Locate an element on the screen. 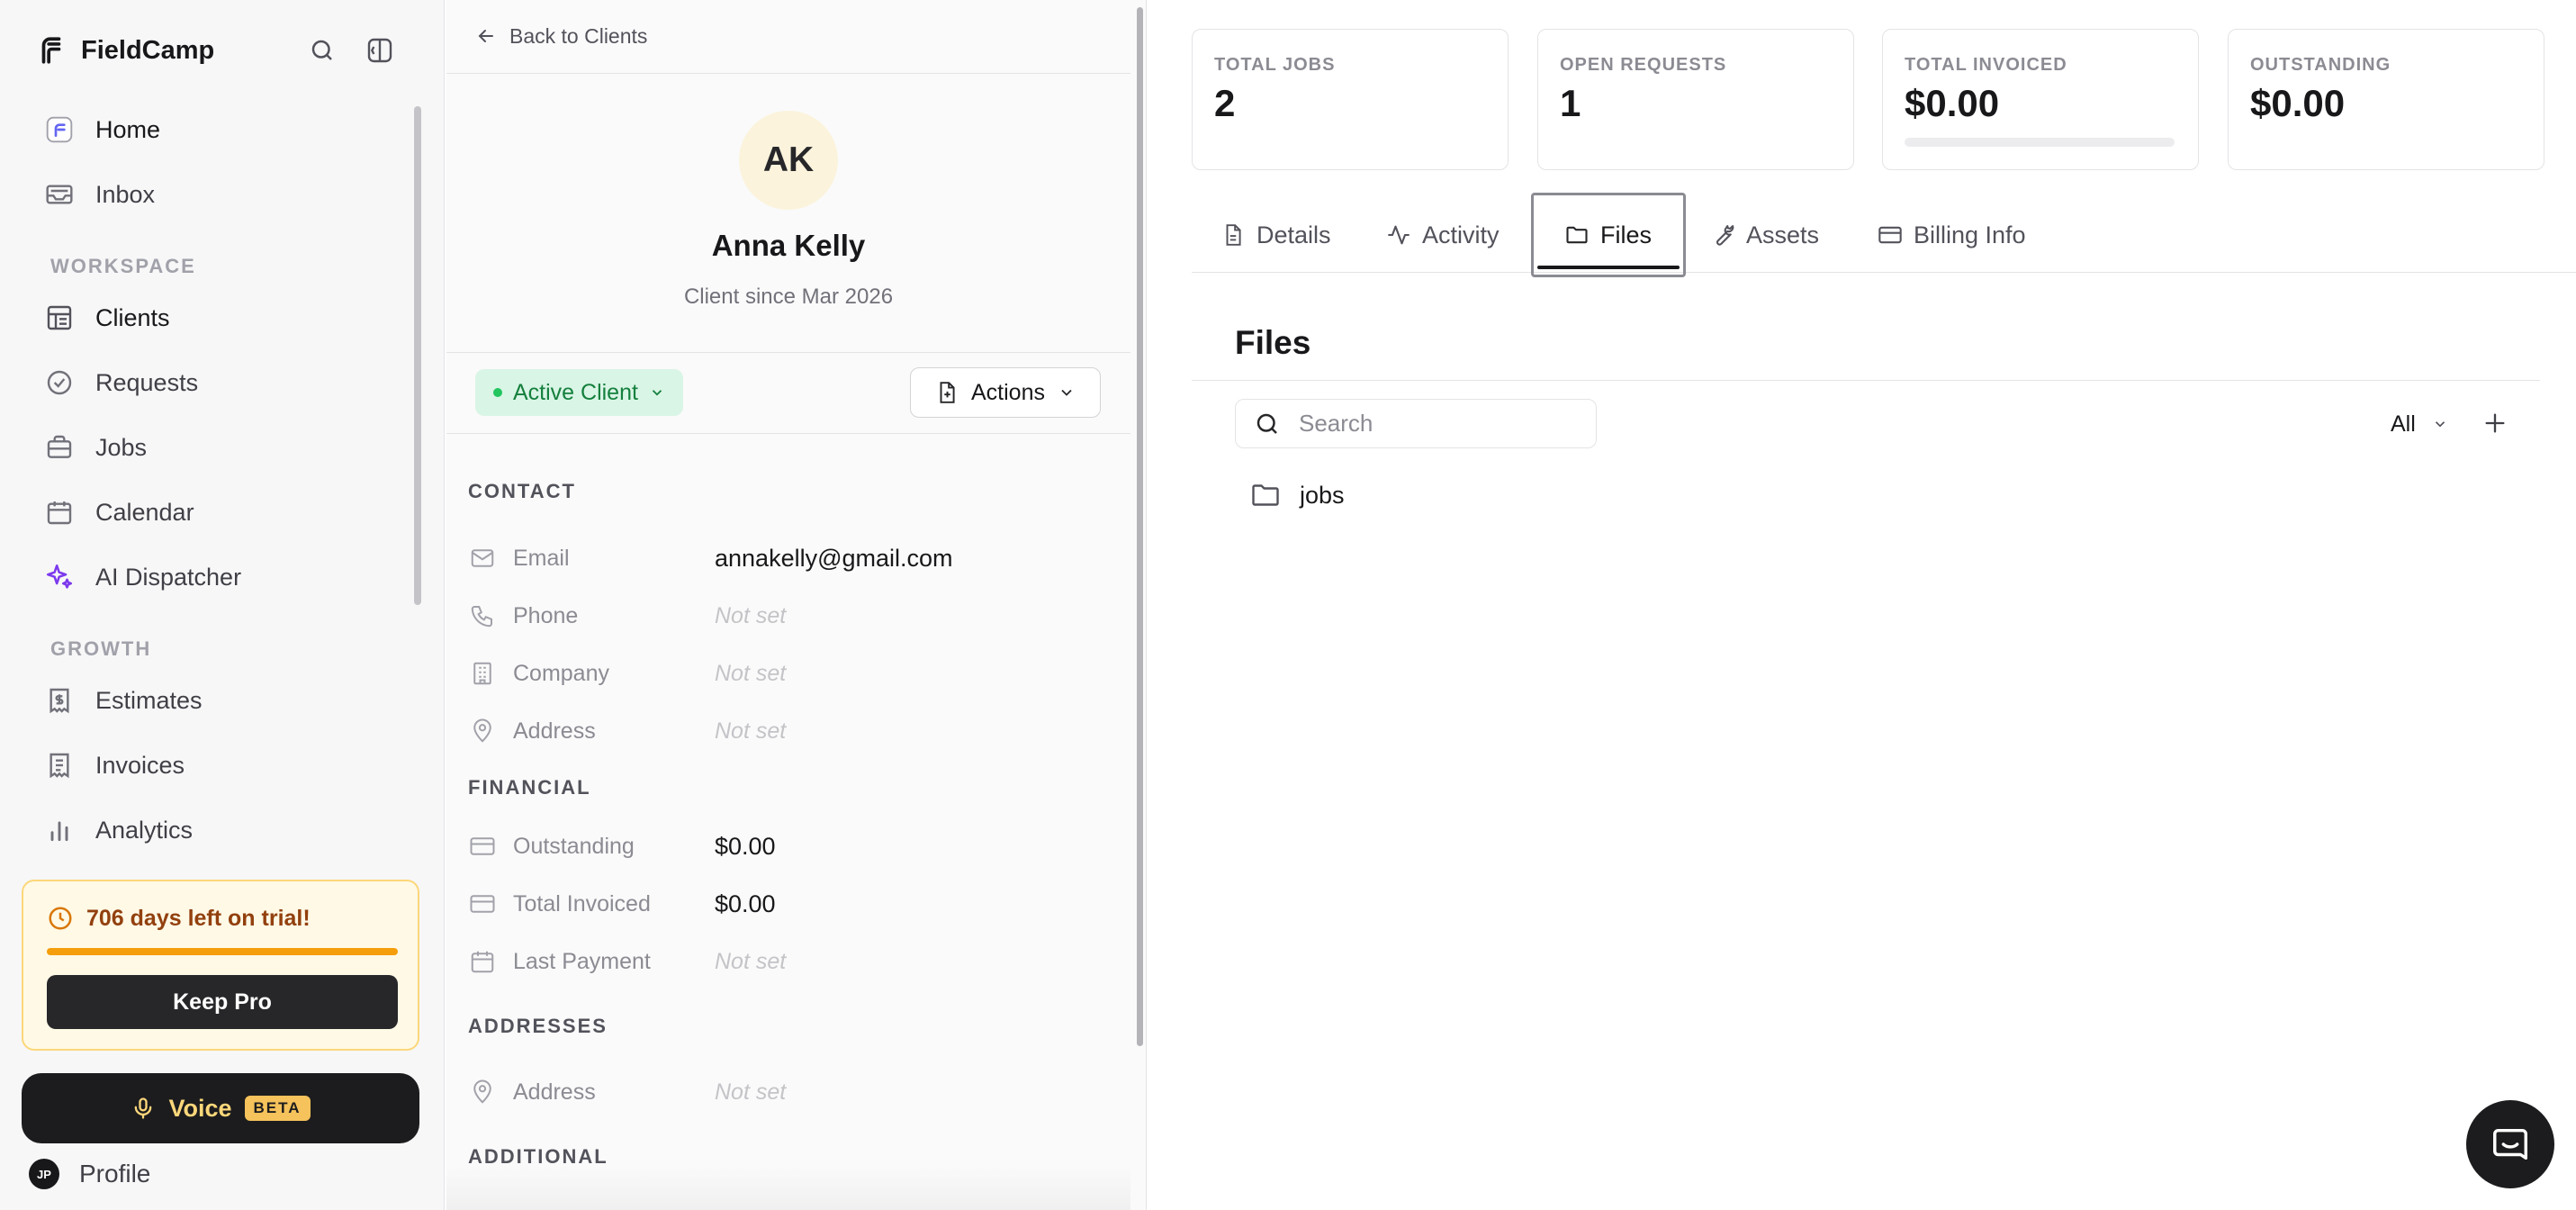  divider is located at coordinates (788, 433).